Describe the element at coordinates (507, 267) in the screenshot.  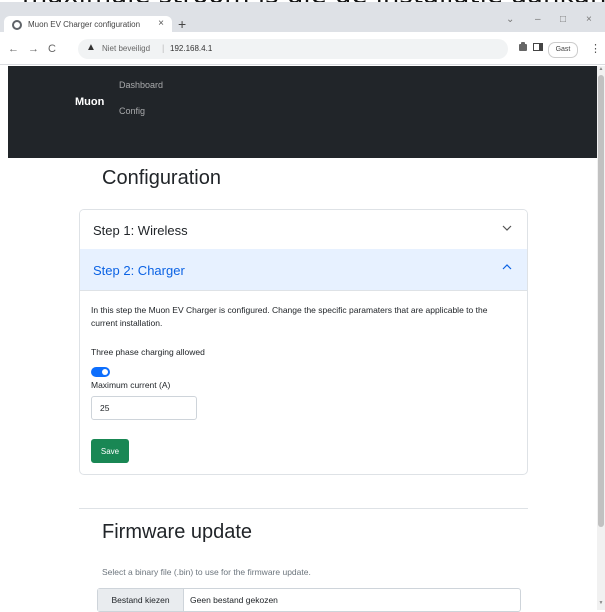
I see `chevron-up-icon` at that location.